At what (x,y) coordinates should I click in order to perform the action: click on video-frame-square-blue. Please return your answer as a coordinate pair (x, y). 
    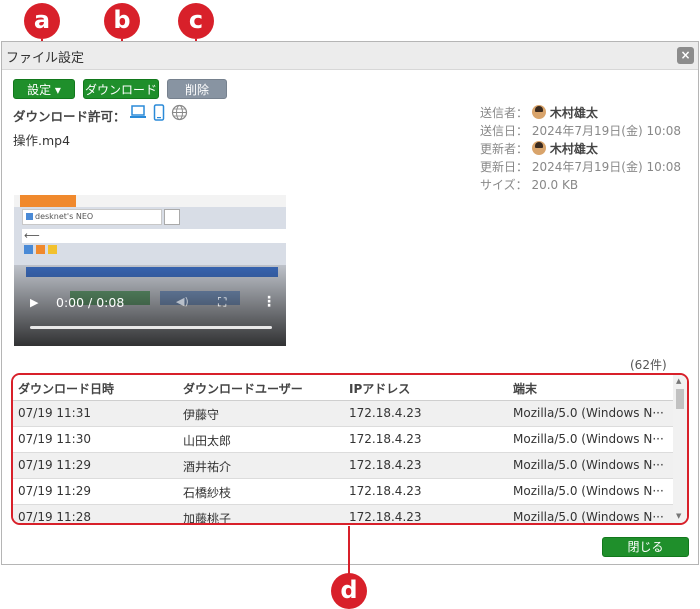
    Looking at the image, I should click on (28, 249).